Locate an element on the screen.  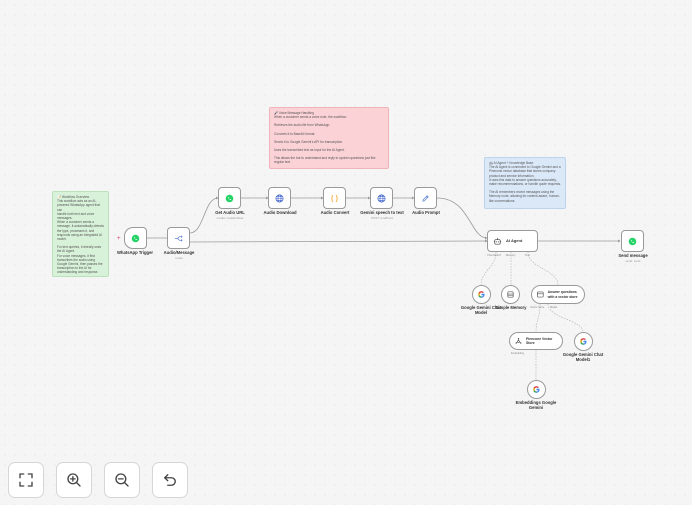
fullscreen-icon is located at coordinates (26, 480).